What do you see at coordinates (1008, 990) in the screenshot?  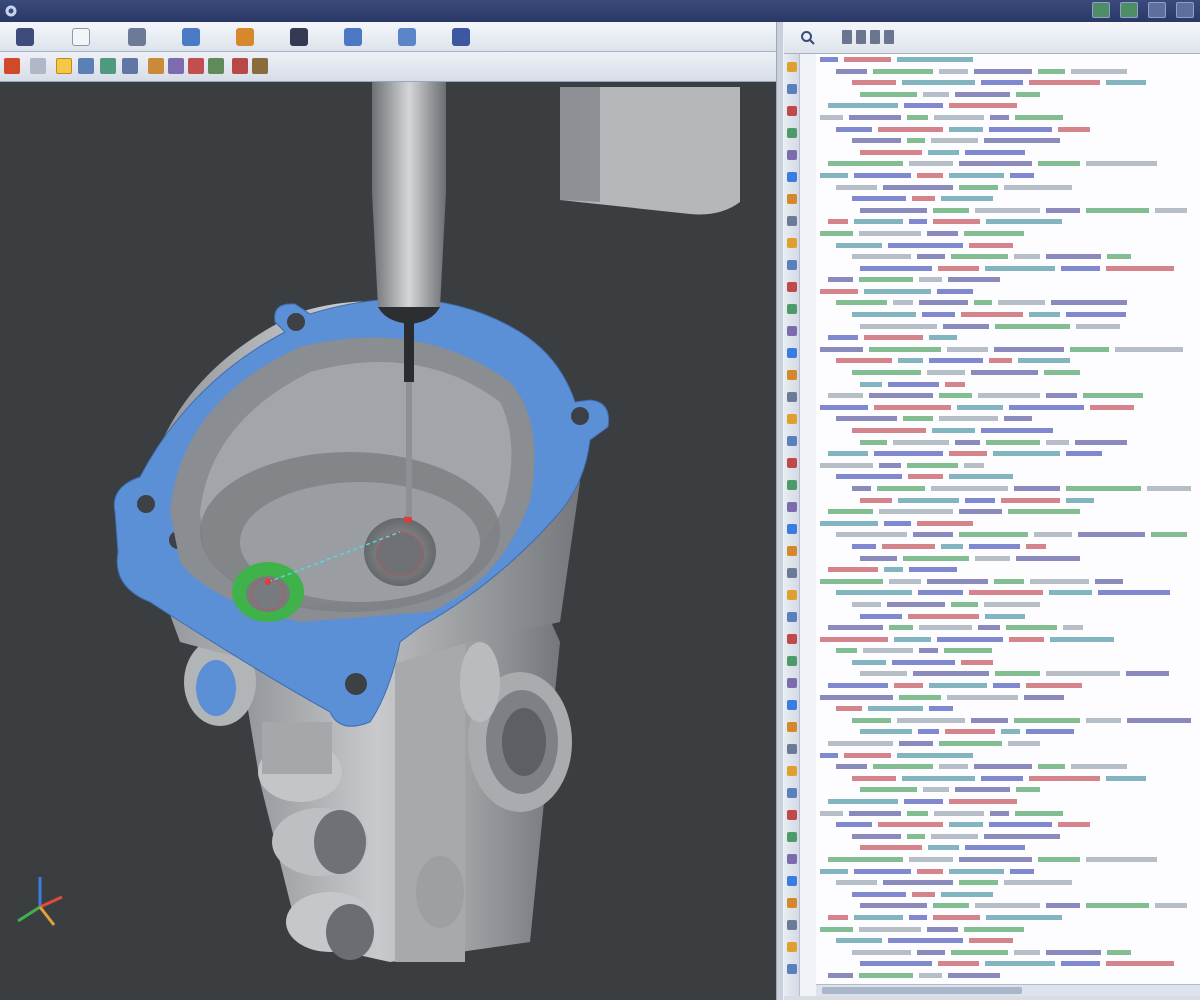 I see `horizontal-scrollbar` at bounding box center [1008, 990].